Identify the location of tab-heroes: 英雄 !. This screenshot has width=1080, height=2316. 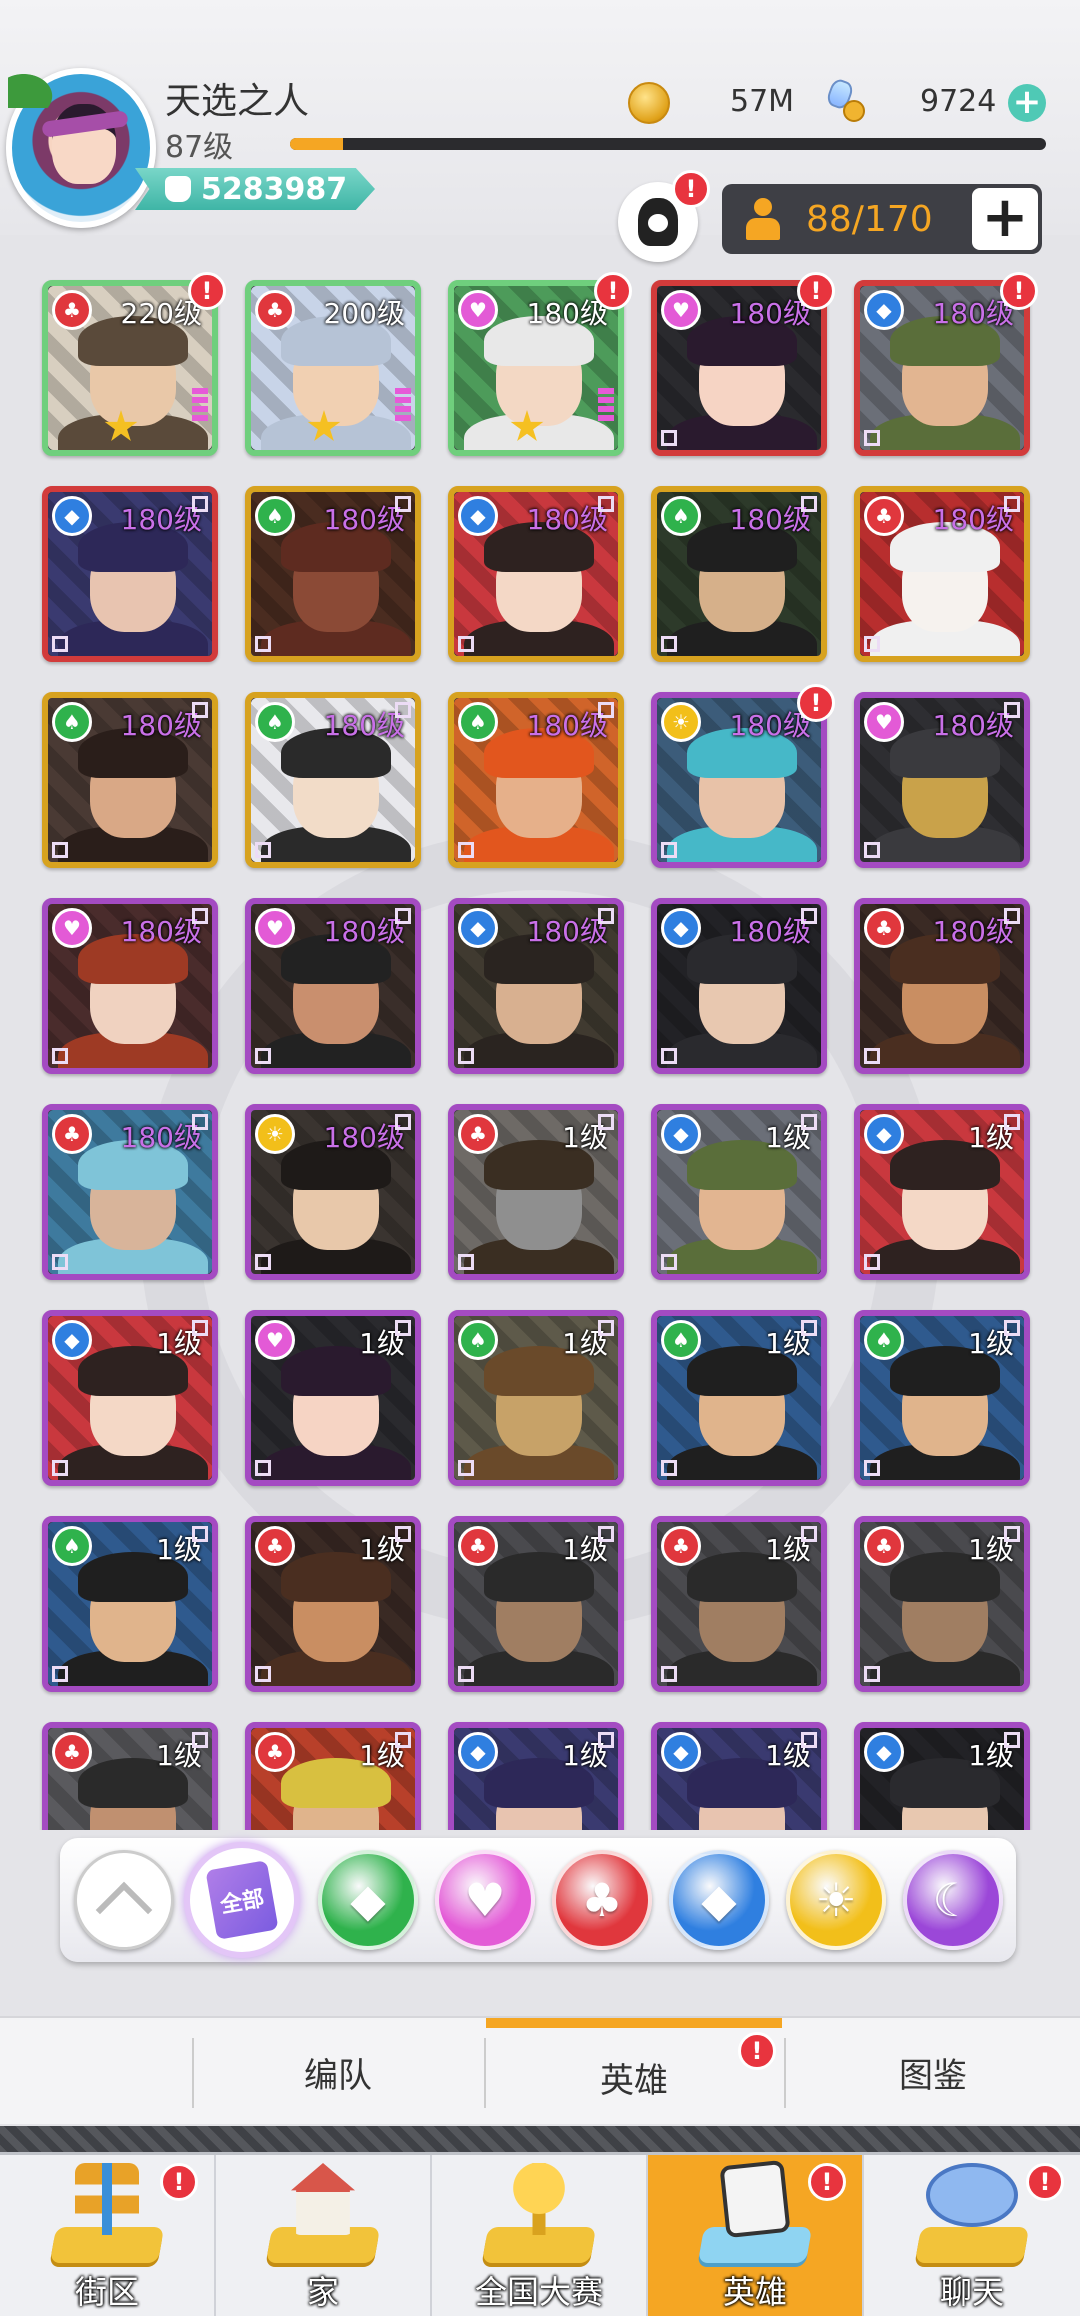
(634, 2072).